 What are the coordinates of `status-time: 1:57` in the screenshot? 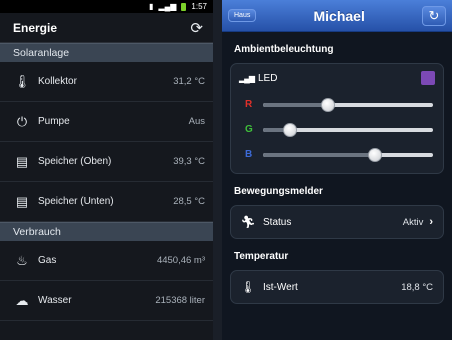 It's located at (199, 6).